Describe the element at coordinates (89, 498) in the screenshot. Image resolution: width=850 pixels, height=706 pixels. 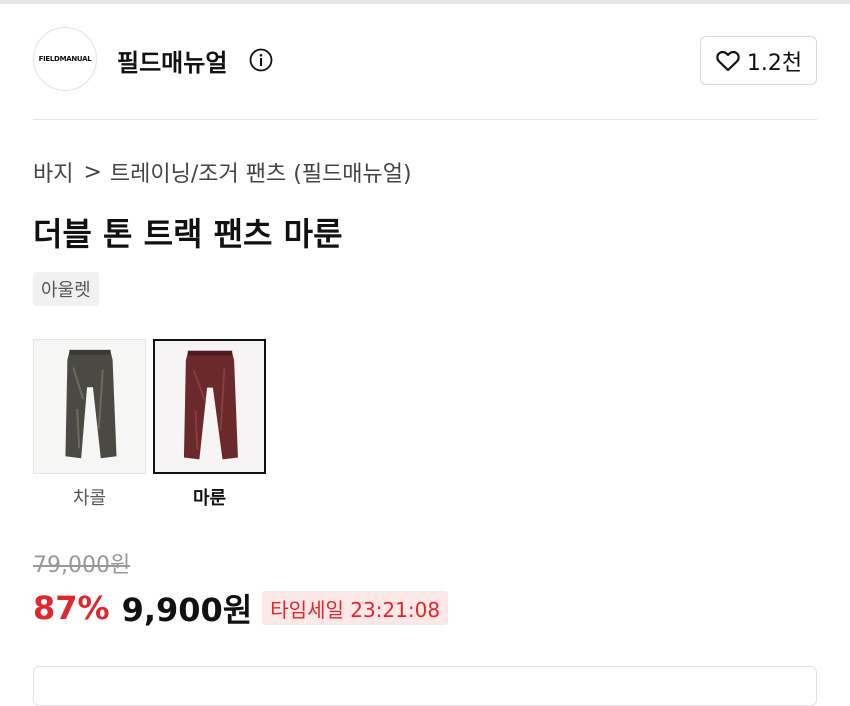
I see `color-label: 차콜` at that location.